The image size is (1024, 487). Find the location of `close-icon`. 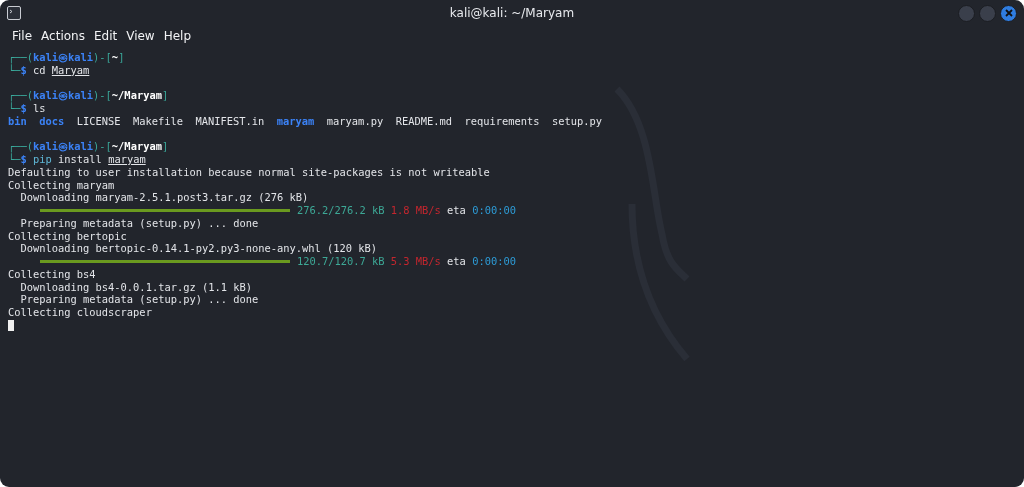

close-icon is located at coordinates (1008, 13).